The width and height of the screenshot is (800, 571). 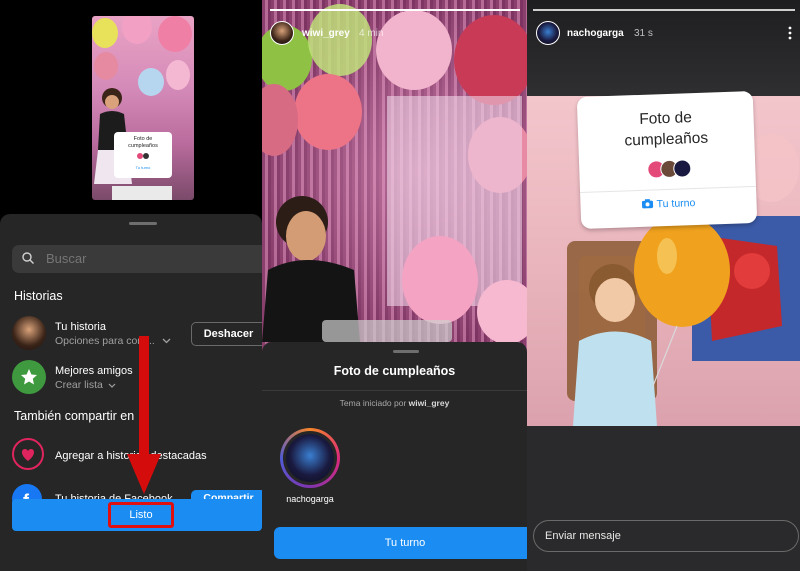 What do you see at coordinates (666, 536) in the screenshot?
I see `send-message-input` at bounding box center [666, 536].